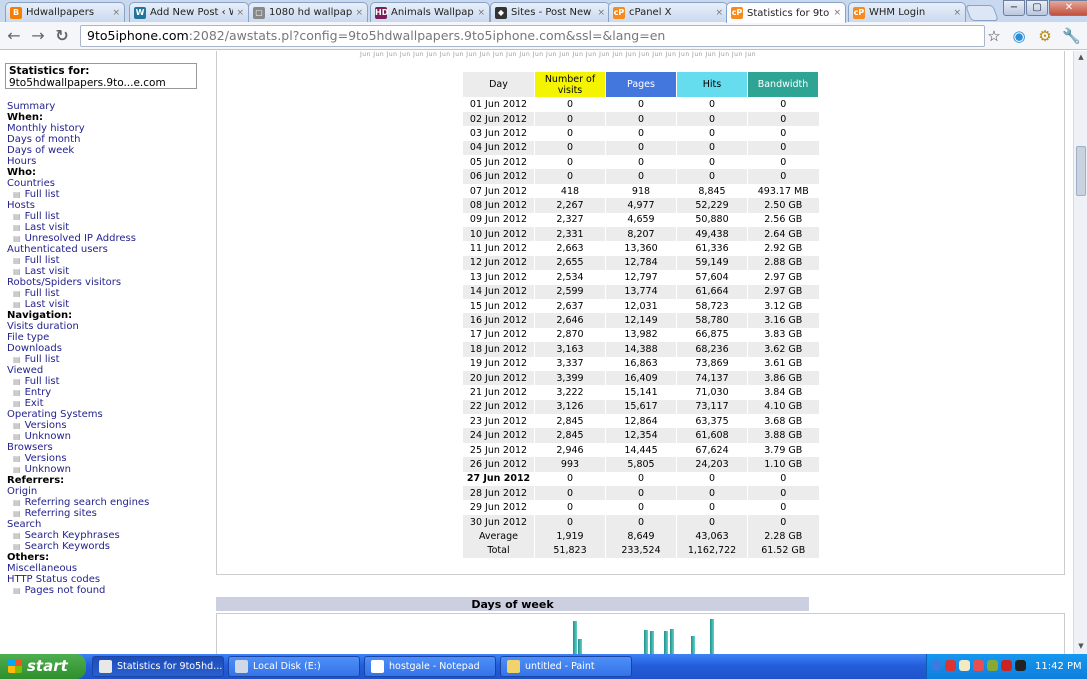 This screenshot has width=1087, height=679. What do you see at coordinates (964, 665) in the screenshot?
I see `tray-folder-icon` at bounding box center [964, 665].